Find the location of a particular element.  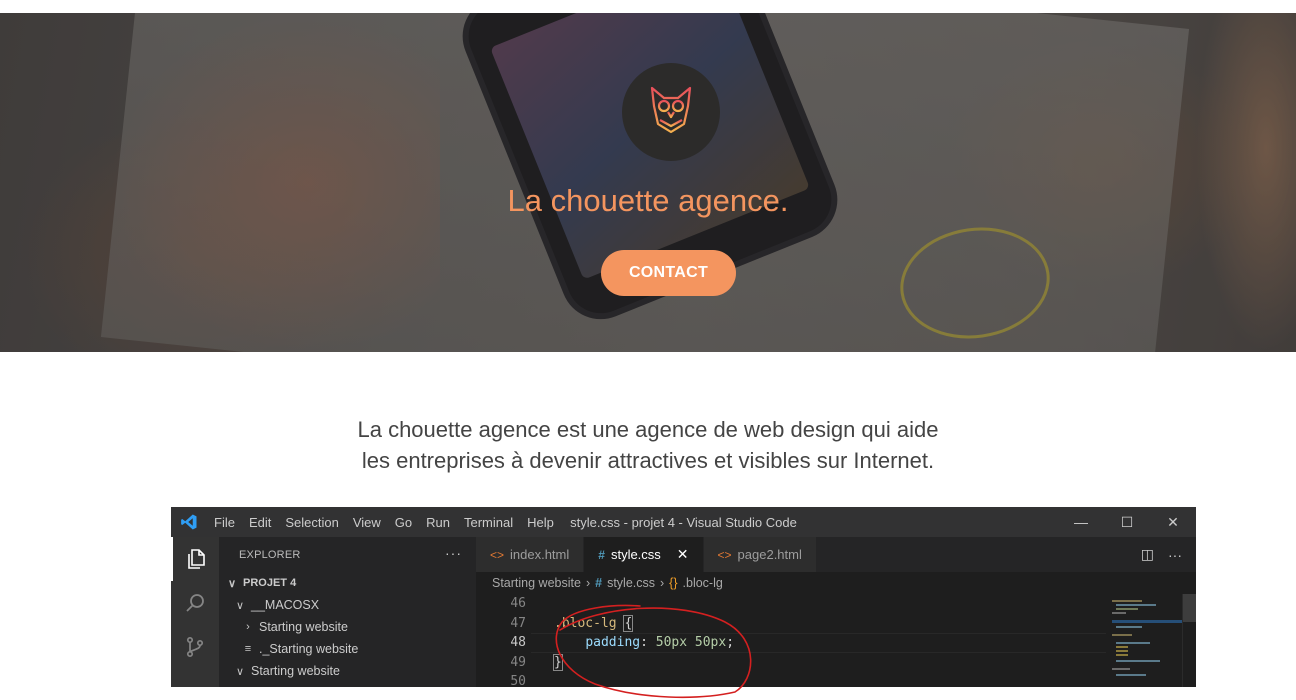

more-actions-icon: ··· is located at coordinates (1175, 555).